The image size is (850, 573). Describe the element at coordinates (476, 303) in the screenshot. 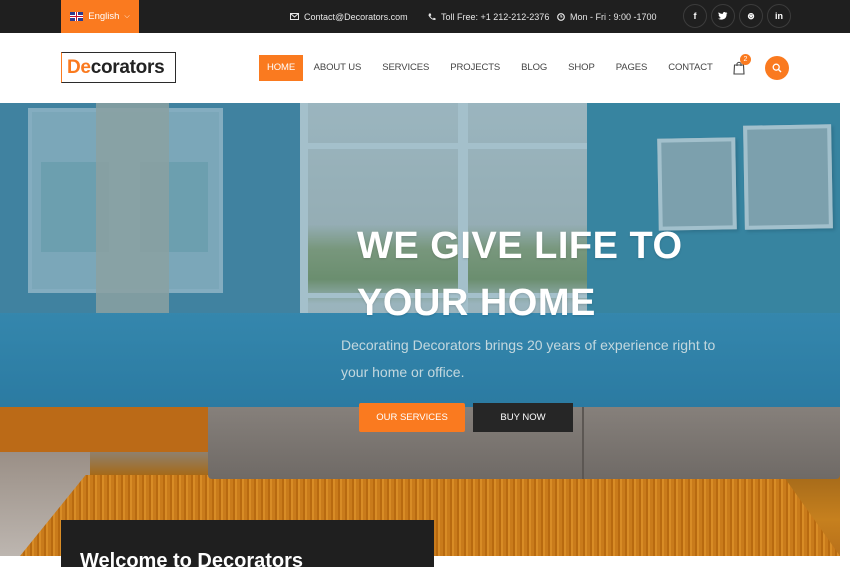

I see `hero-title-line-2: YOUR HOME` at that location.